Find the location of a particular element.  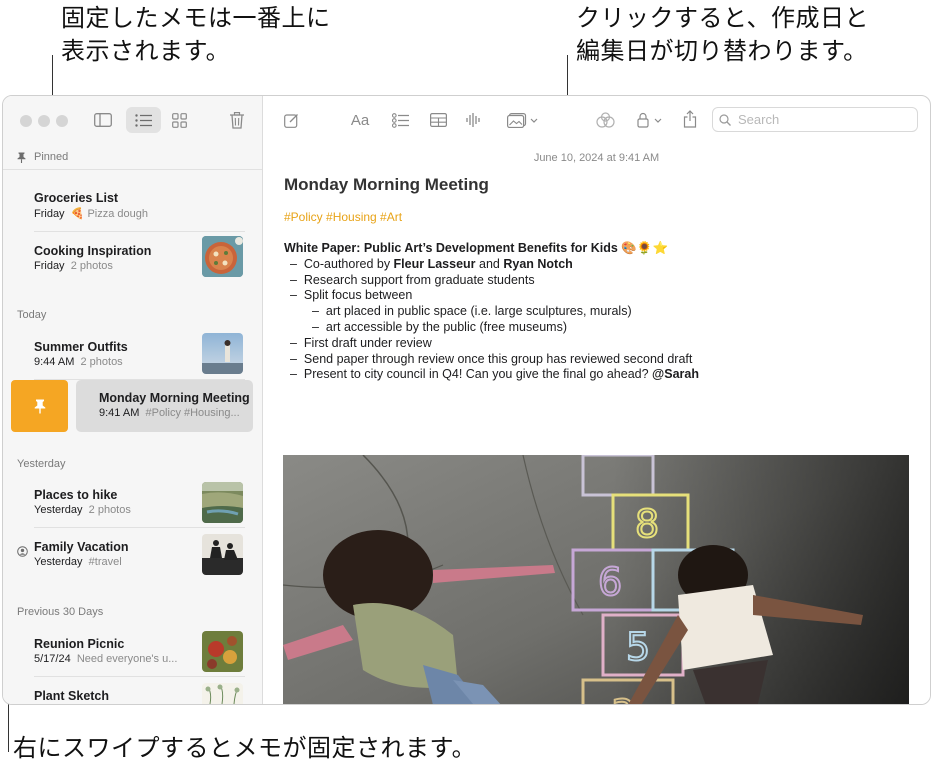

sidebar-toolbar is located at coordinates (132, 120).